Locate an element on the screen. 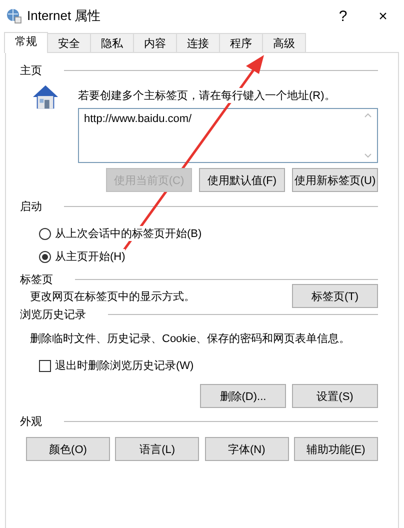 The width and height of the screenshot is (404, 528). button: 使用新标签页(U) is located at coordinates (335, 180).